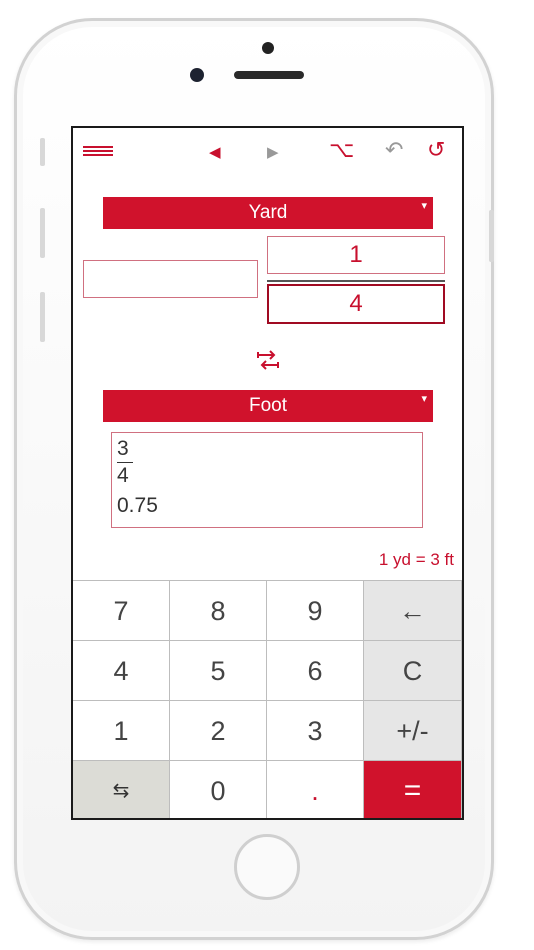 The image size is (534, 950). What do you see at coordinates (123, 448) in the screenshot?
I see `result-numerator: 3` at bounding box center [123, 448].